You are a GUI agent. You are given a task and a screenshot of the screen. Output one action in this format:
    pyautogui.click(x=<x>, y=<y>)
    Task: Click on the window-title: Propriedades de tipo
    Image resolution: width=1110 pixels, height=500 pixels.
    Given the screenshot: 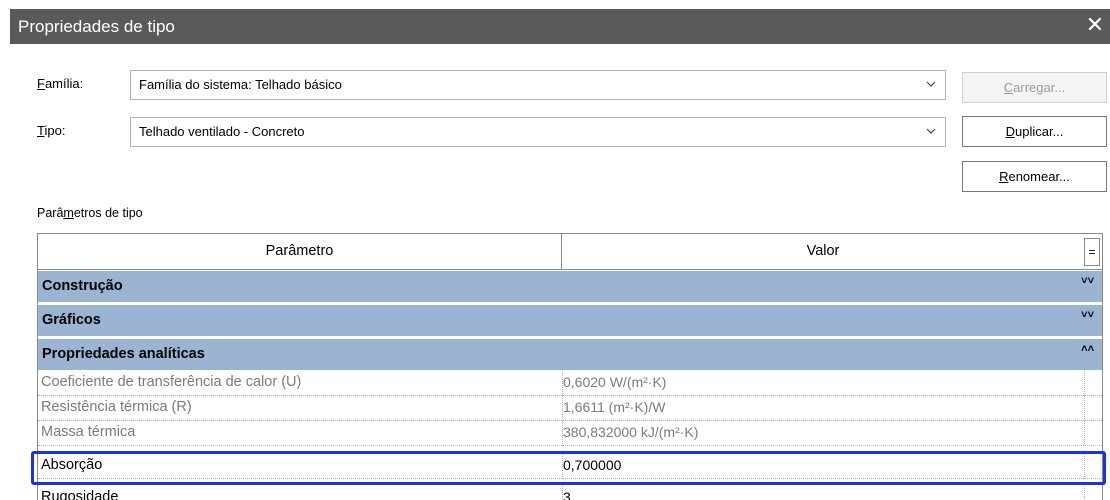 What is the action you would take?
    pyautogui.click(x=96, y=26)
    